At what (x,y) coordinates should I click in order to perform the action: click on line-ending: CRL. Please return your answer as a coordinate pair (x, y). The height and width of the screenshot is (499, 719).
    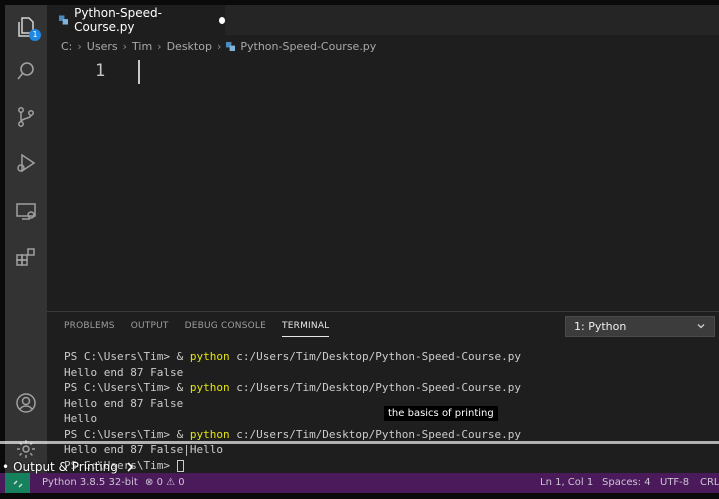
    Looking at the image, I should click on (709, 482).